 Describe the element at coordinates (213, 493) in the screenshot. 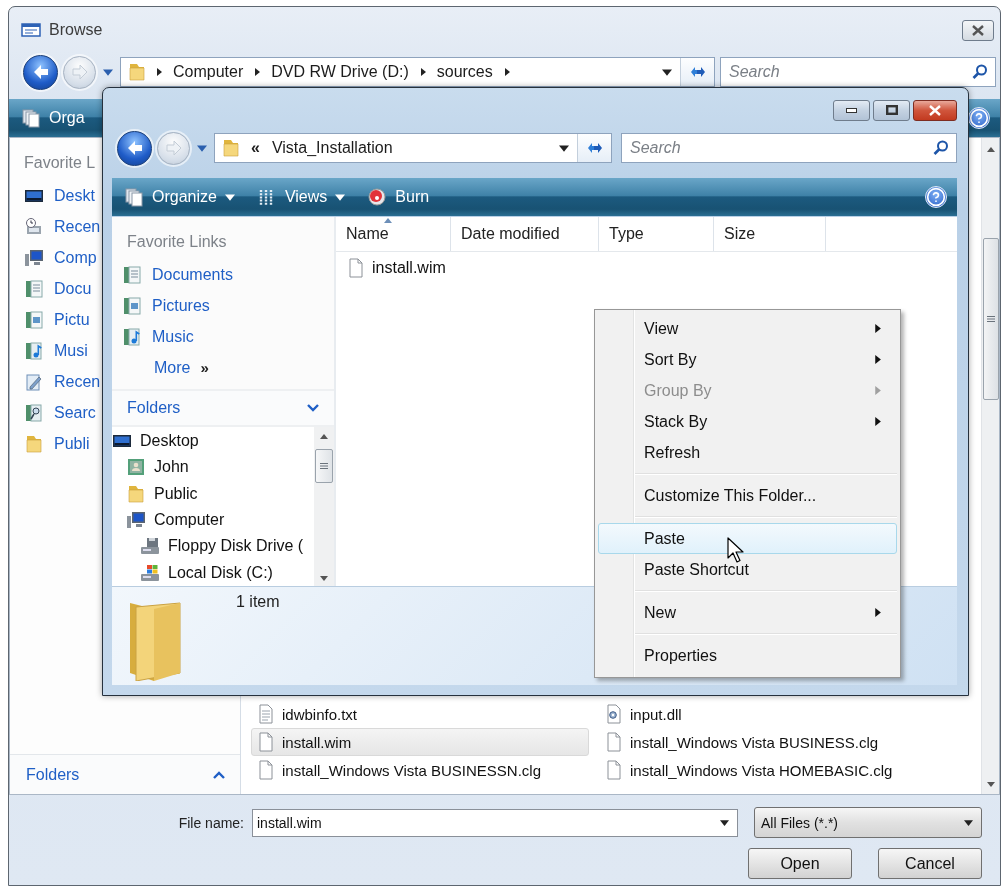

I see `tree-item: Public` at that location.